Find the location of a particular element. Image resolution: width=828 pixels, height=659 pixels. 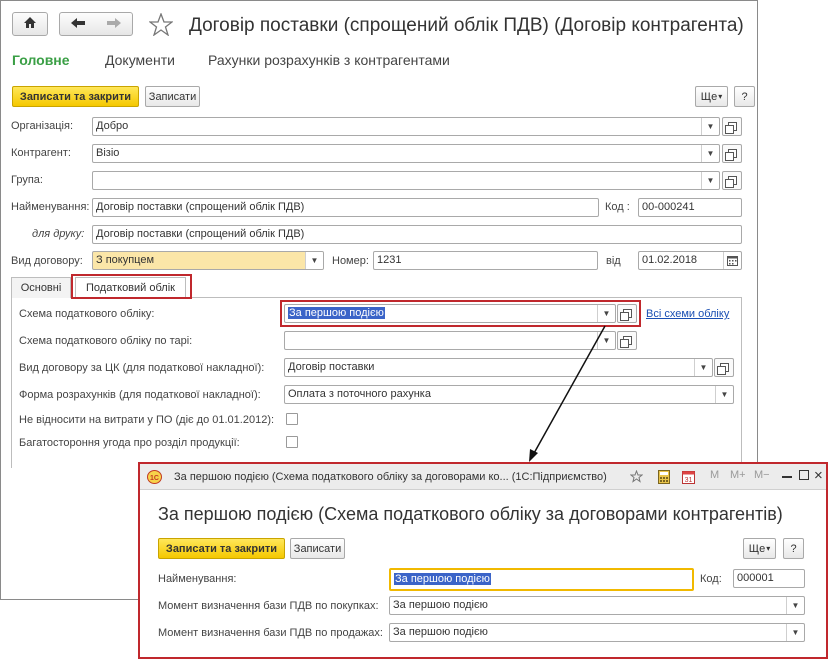

popup-more-button: Ще ▾ is located at coordinates (759, 548).